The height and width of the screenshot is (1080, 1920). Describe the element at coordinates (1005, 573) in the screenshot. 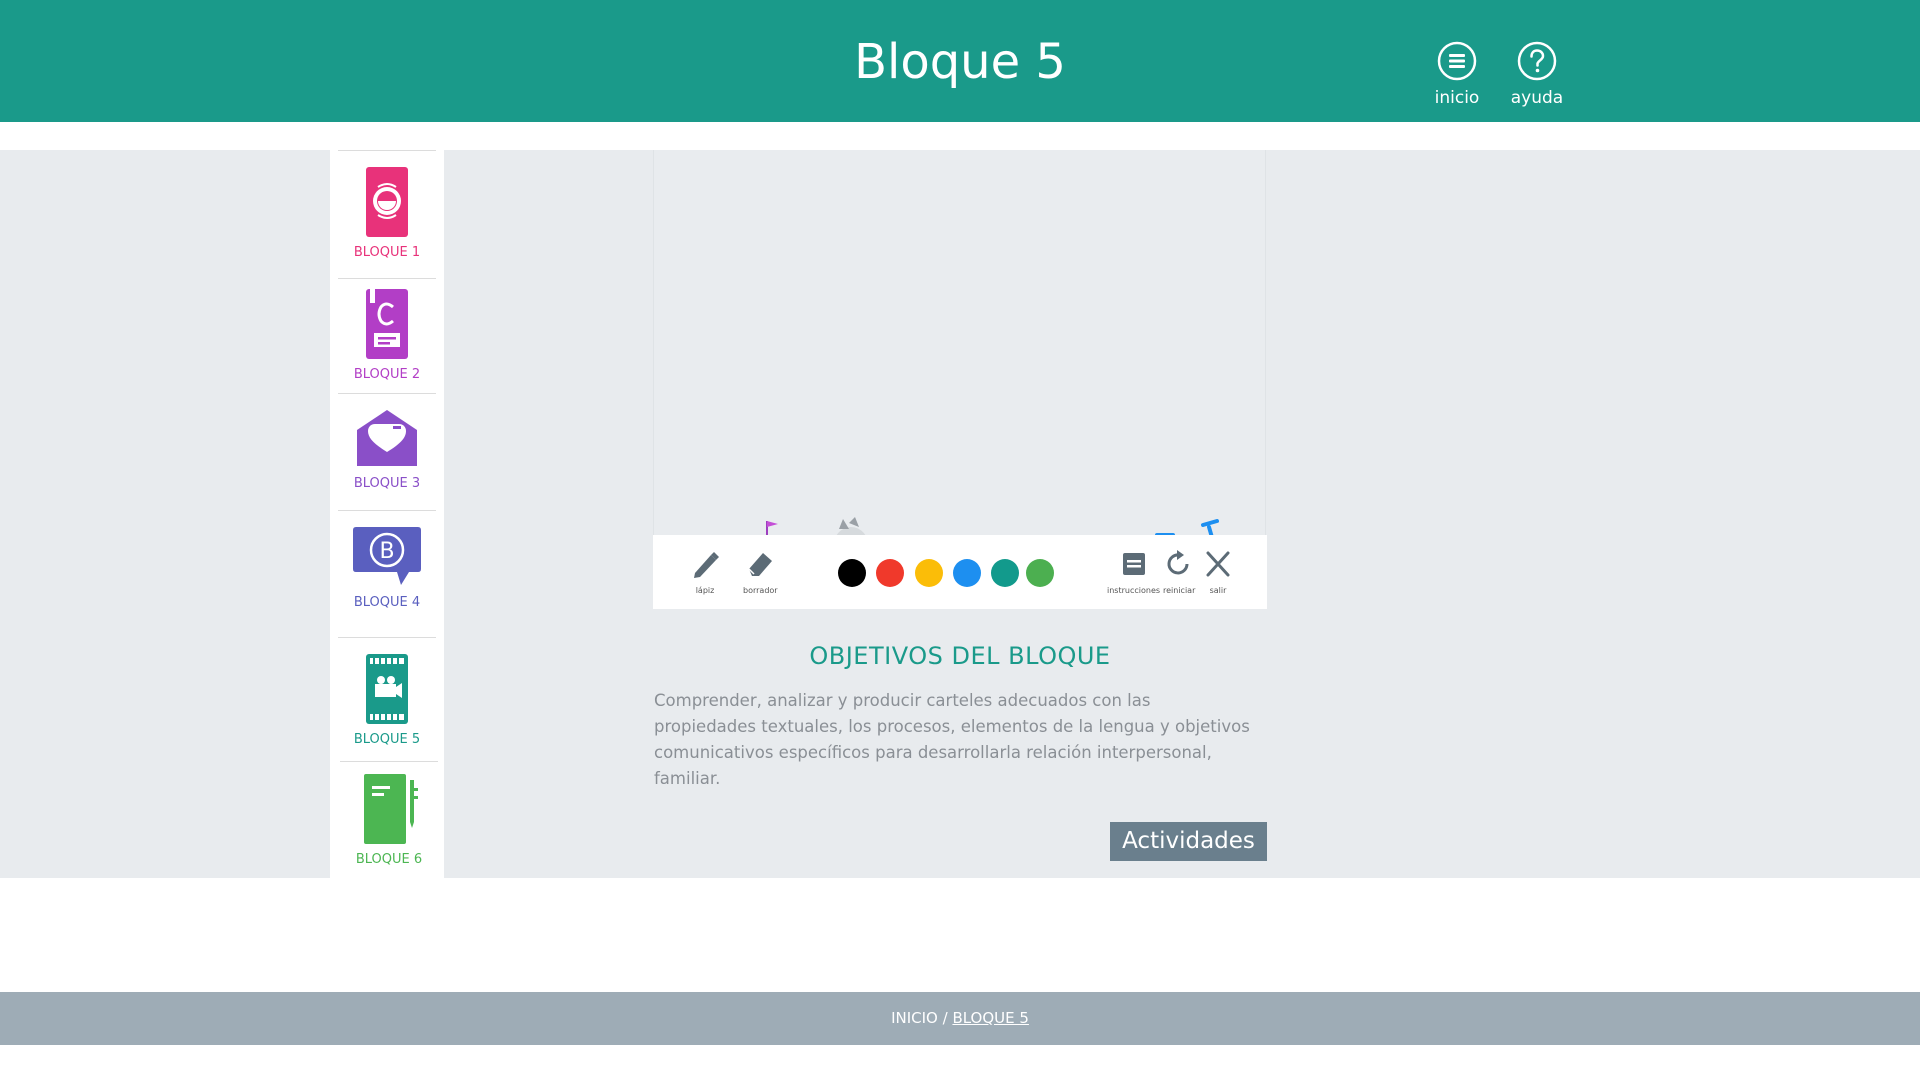

I see `color-swatch-teal` at that location.